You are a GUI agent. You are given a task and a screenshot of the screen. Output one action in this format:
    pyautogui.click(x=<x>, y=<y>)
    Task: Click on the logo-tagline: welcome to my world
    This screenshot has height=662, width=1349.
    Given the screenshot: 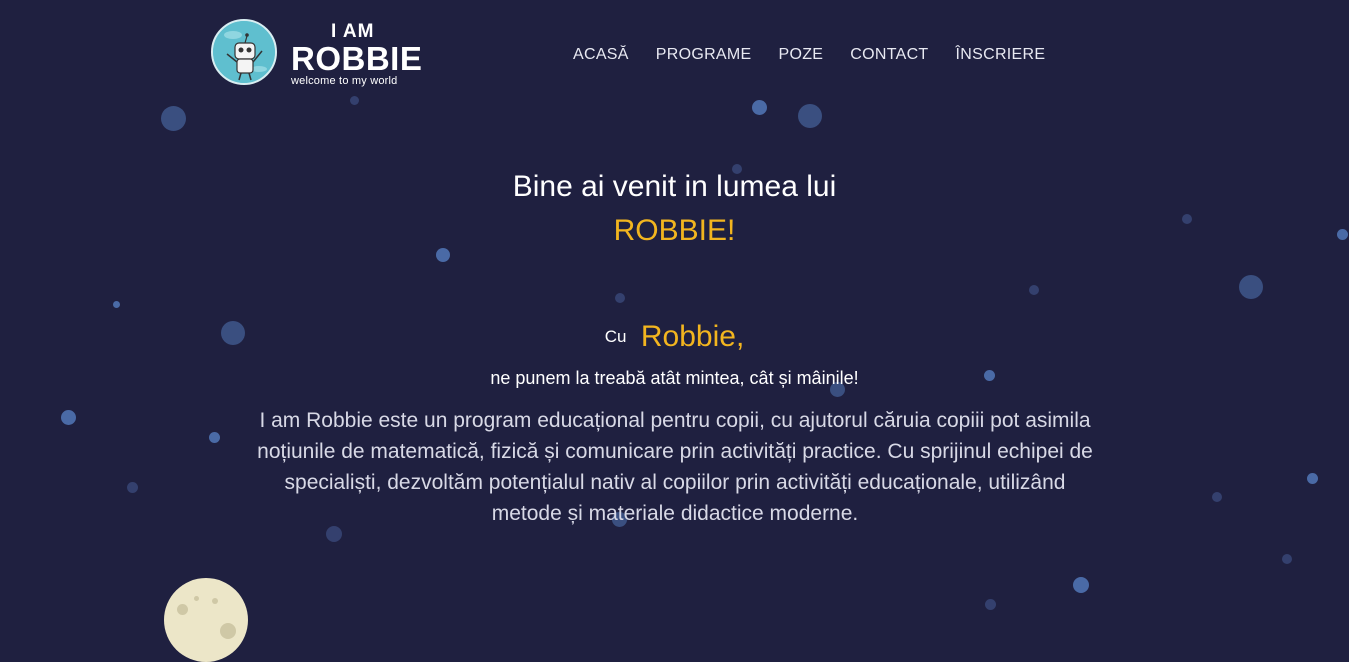 What is the action you would take?
    pyautogui.click(x=344, y=81)
    